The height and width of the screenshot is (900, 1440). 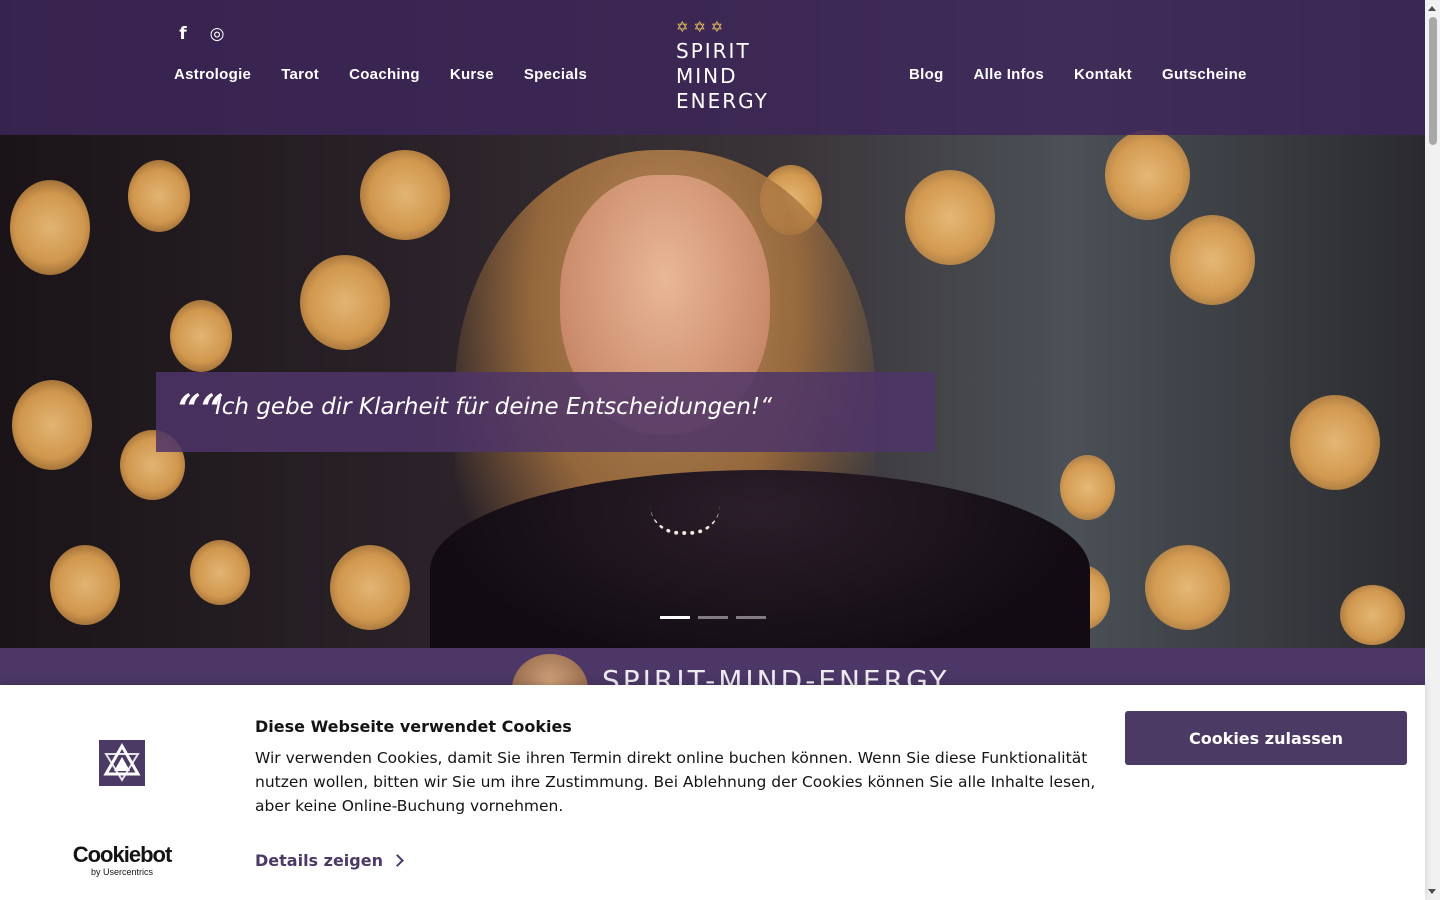 What do you see at coordinates (1009, 74) in the screenshot?
I see `nav-alle-infos: Alle Infos` at bounding box center [1009, 74].